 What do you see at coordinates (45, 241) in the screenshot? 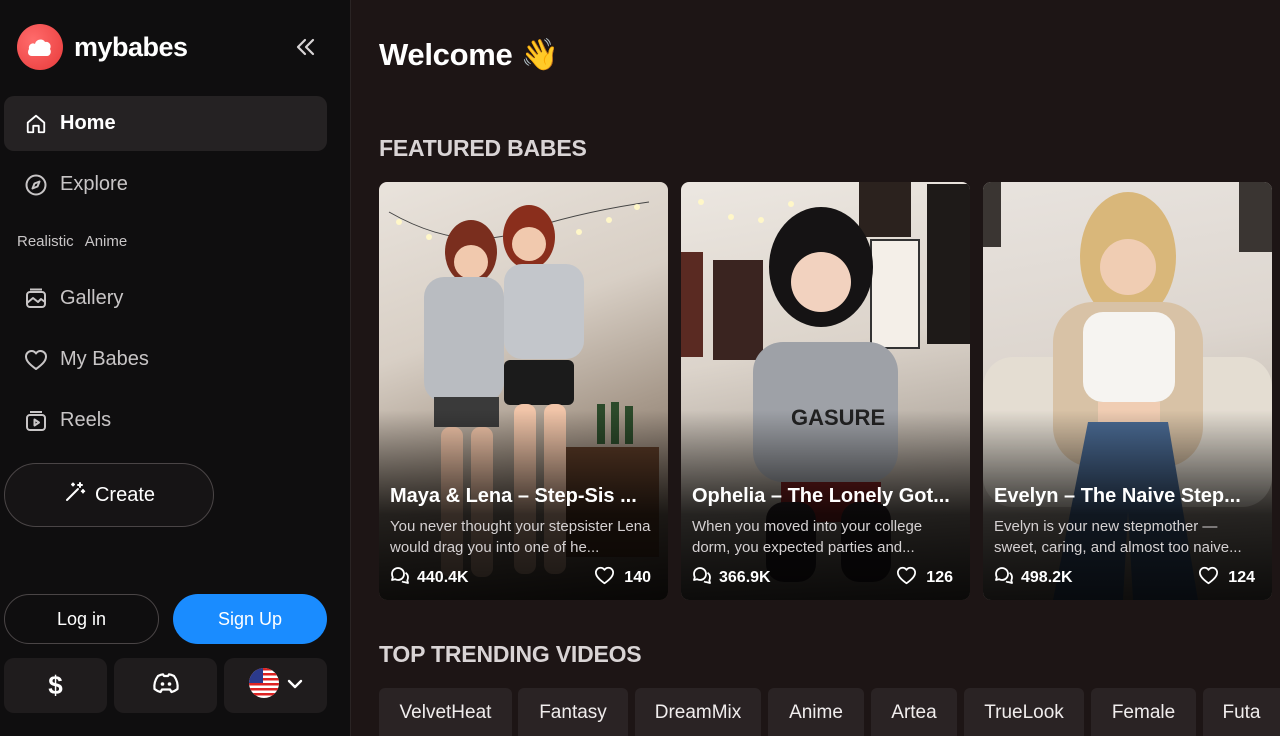
I see `subtab-realistic: Realistic` at bounding box center [45, 241].